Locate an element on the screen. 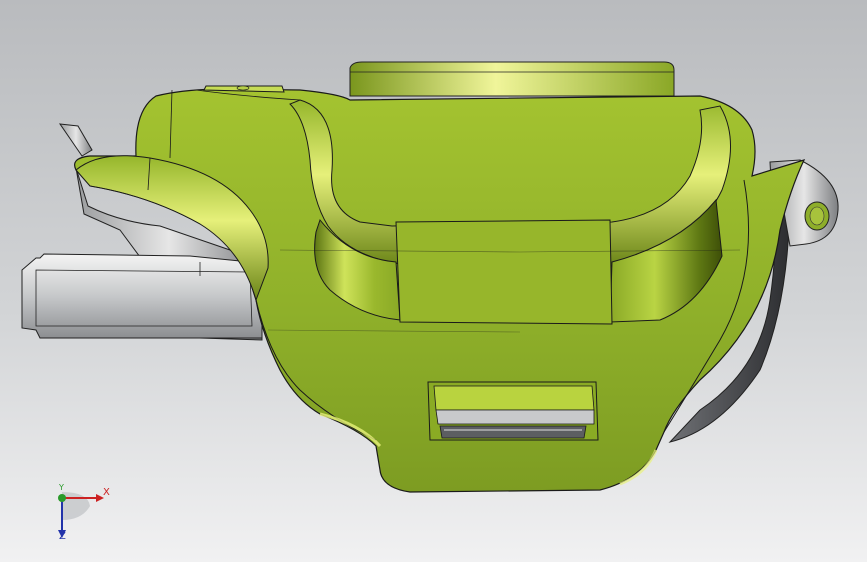 This screenshot has width=867, height=562. metal-clip-tab is located at coordinates (75, 140).